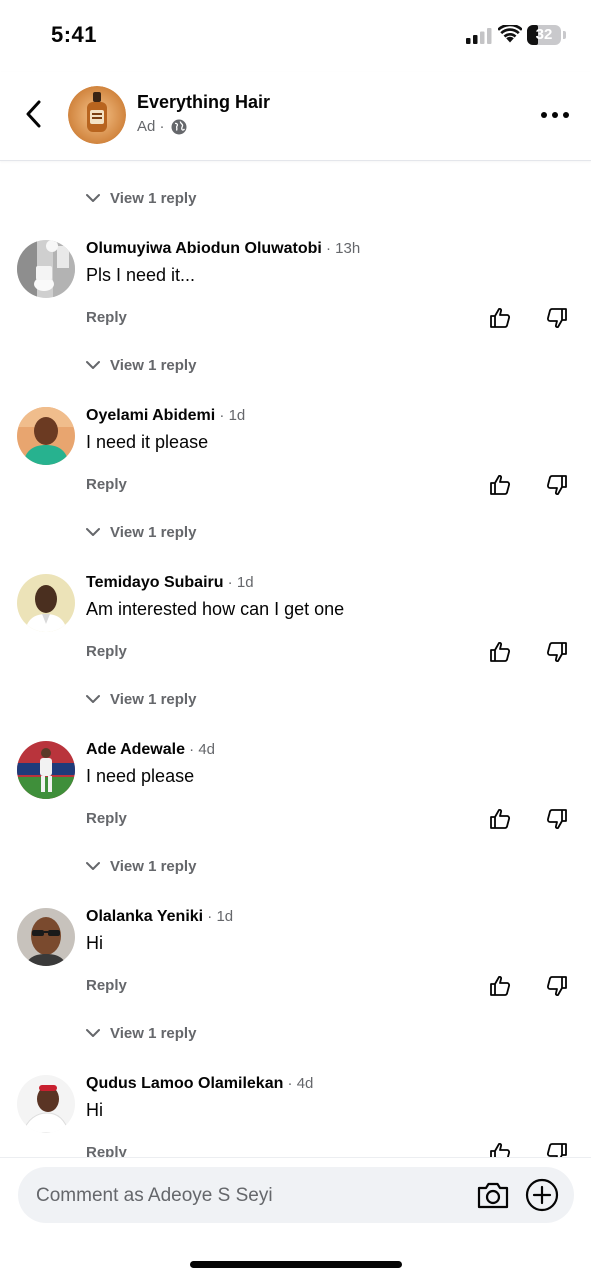 Image resolution: width=591 pixels, height=1281 pixels. I want to click on comment-text: I need please, so click(140, 776).